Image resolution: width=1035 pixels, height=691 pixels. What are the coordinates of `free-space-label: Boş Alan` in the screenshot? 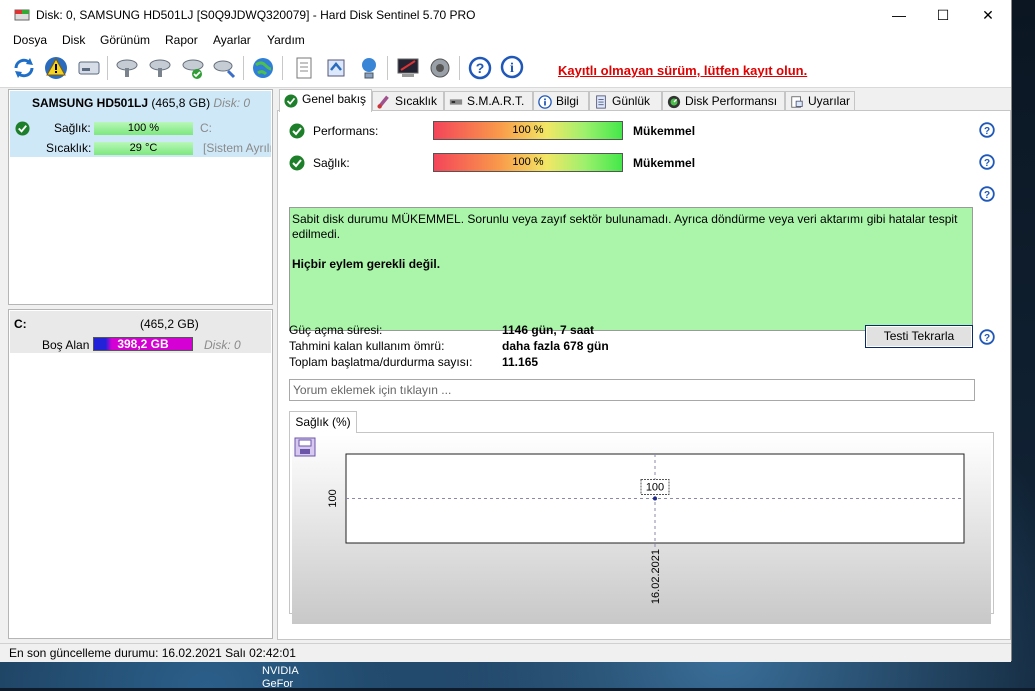 It's located at (66, 345).